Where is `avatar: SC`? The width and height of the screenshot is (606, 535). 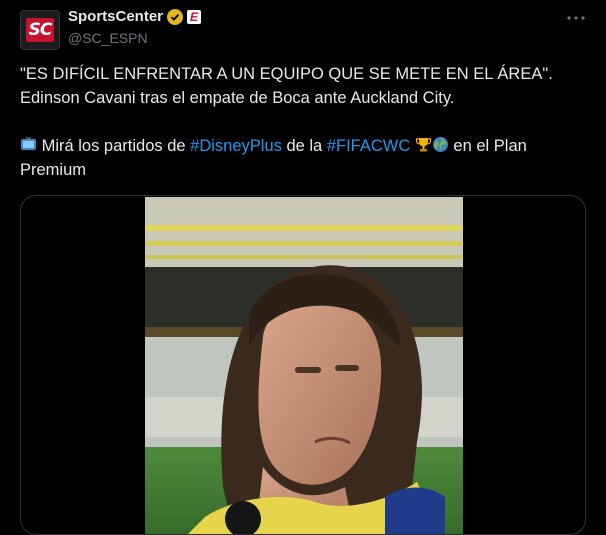 avatar: SC is located at coordinates (40, 30).